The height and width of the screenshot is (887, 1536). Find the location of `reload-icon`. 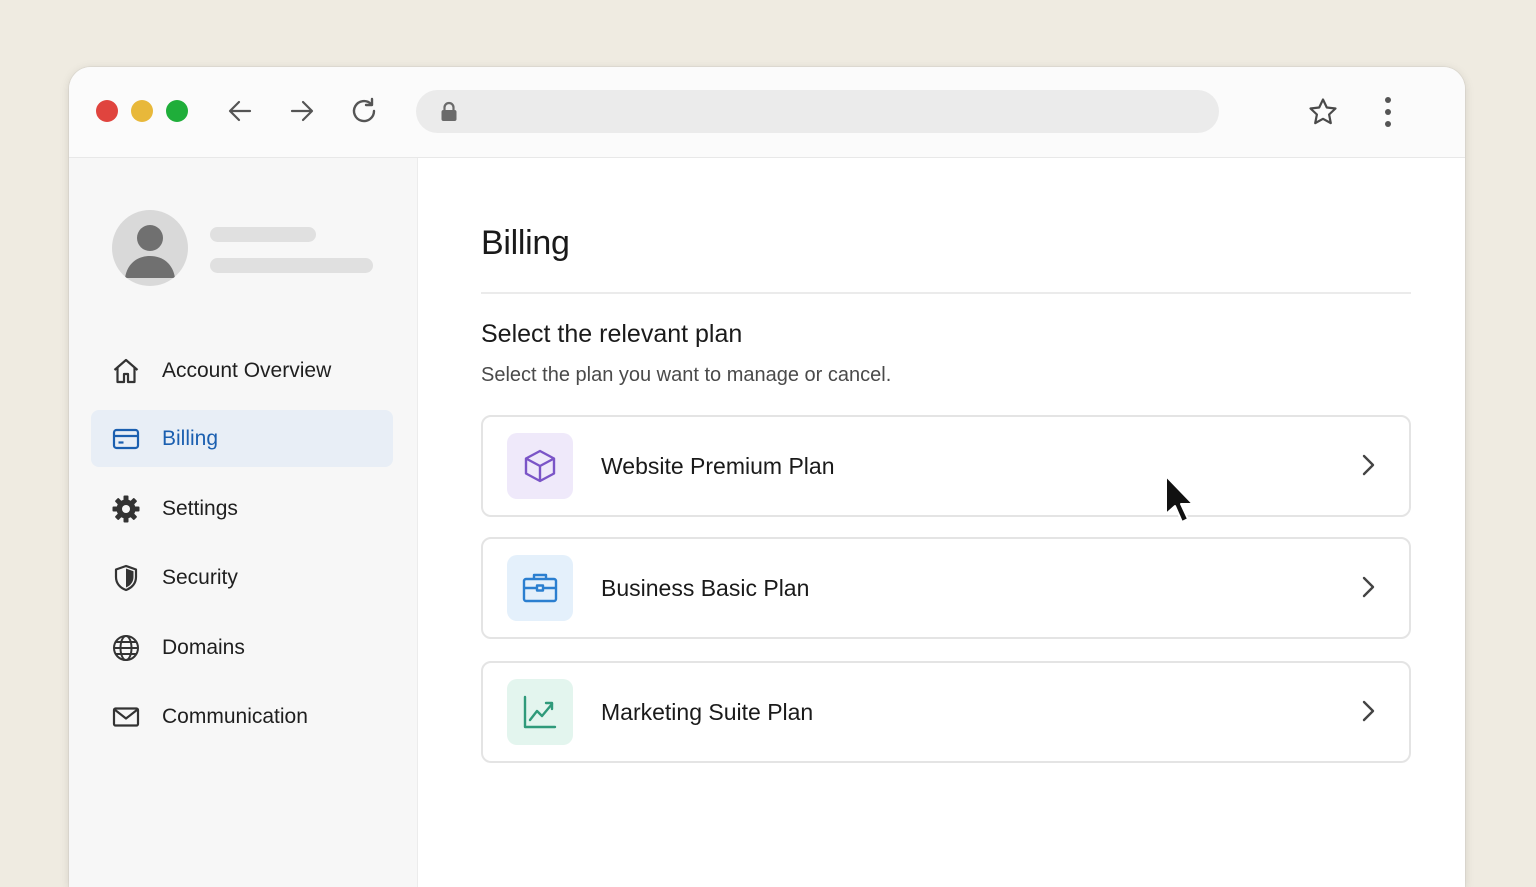

reload-icon is located at coordinates (364, 111).